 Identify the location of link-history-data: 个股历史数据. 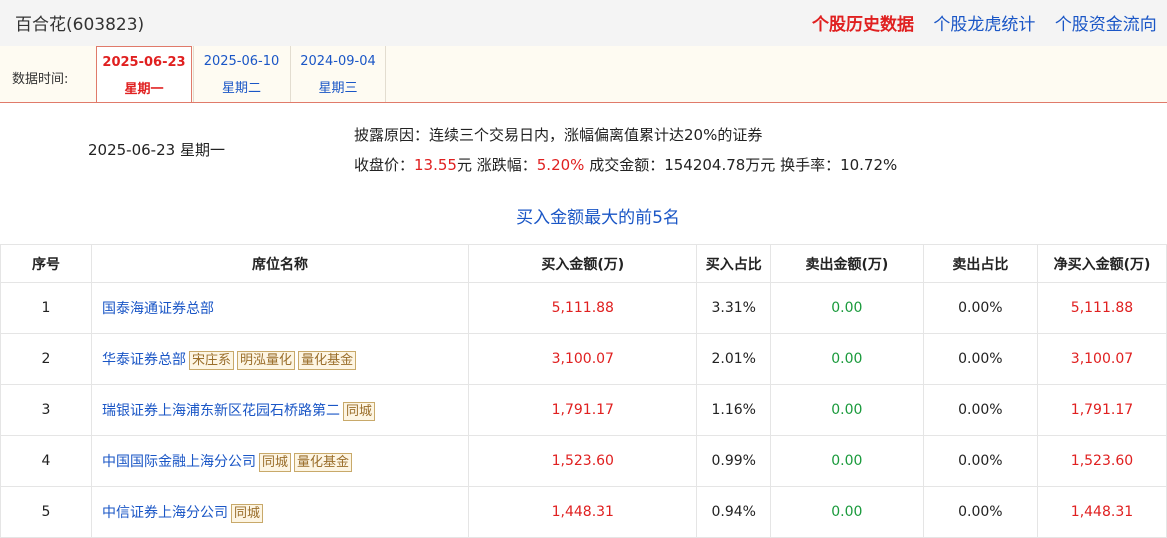
(863, 25).